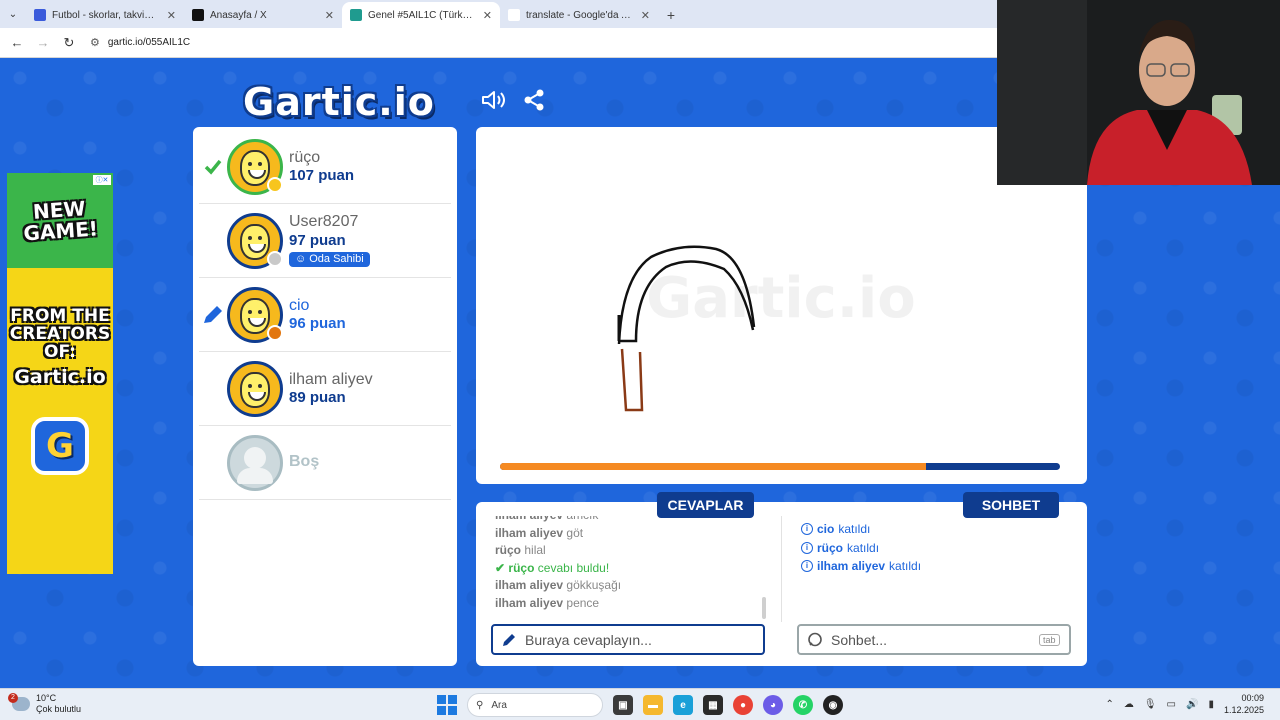 This screenshot has width=1280, height=720. What do you see at coordinates (213, 314) in the screenshot?
I see `pencil-icon` at bounding box center [213, 314].